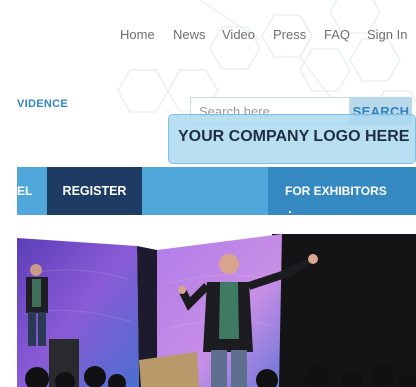 The image size is (416, 387). What do you see at coordinates (238, 34) in the screenshot?
I see `nav-video-link: Video` at bounding box center [238, 34].